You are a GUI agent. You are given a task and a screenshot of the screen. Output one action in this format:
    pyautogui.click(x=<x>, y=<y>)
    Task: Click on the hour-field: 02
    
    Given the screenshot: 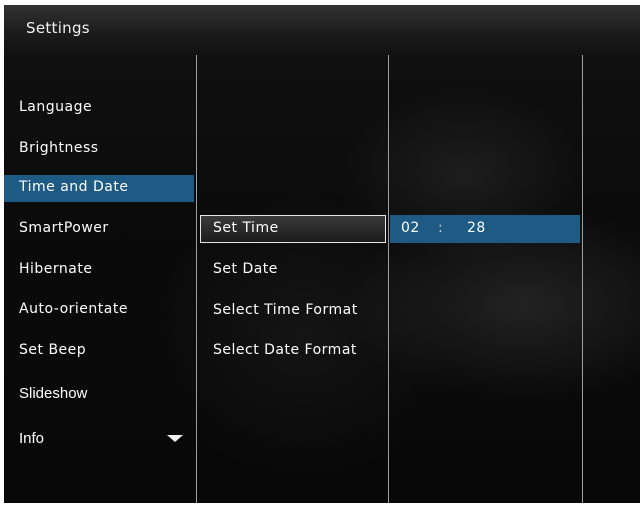 What is the action you would take?
    pyautogui.click(x=410, y=228)
    